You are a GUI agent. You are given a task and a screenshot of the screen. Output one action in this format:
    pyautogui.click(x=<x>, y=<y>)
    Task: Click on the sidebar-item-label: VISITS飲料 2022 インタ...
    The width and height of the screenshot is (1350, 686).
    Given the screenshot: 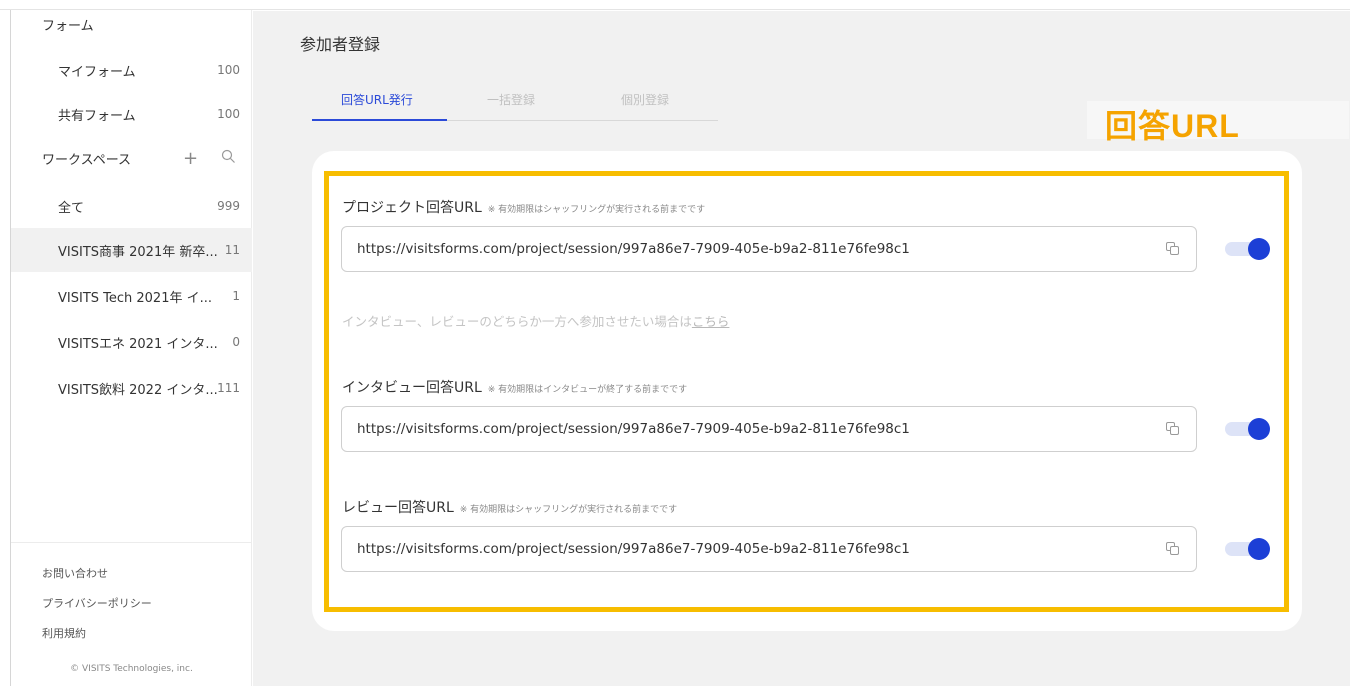 What is the action you would take?
    pyautogui.click(x=138, y=390)
    